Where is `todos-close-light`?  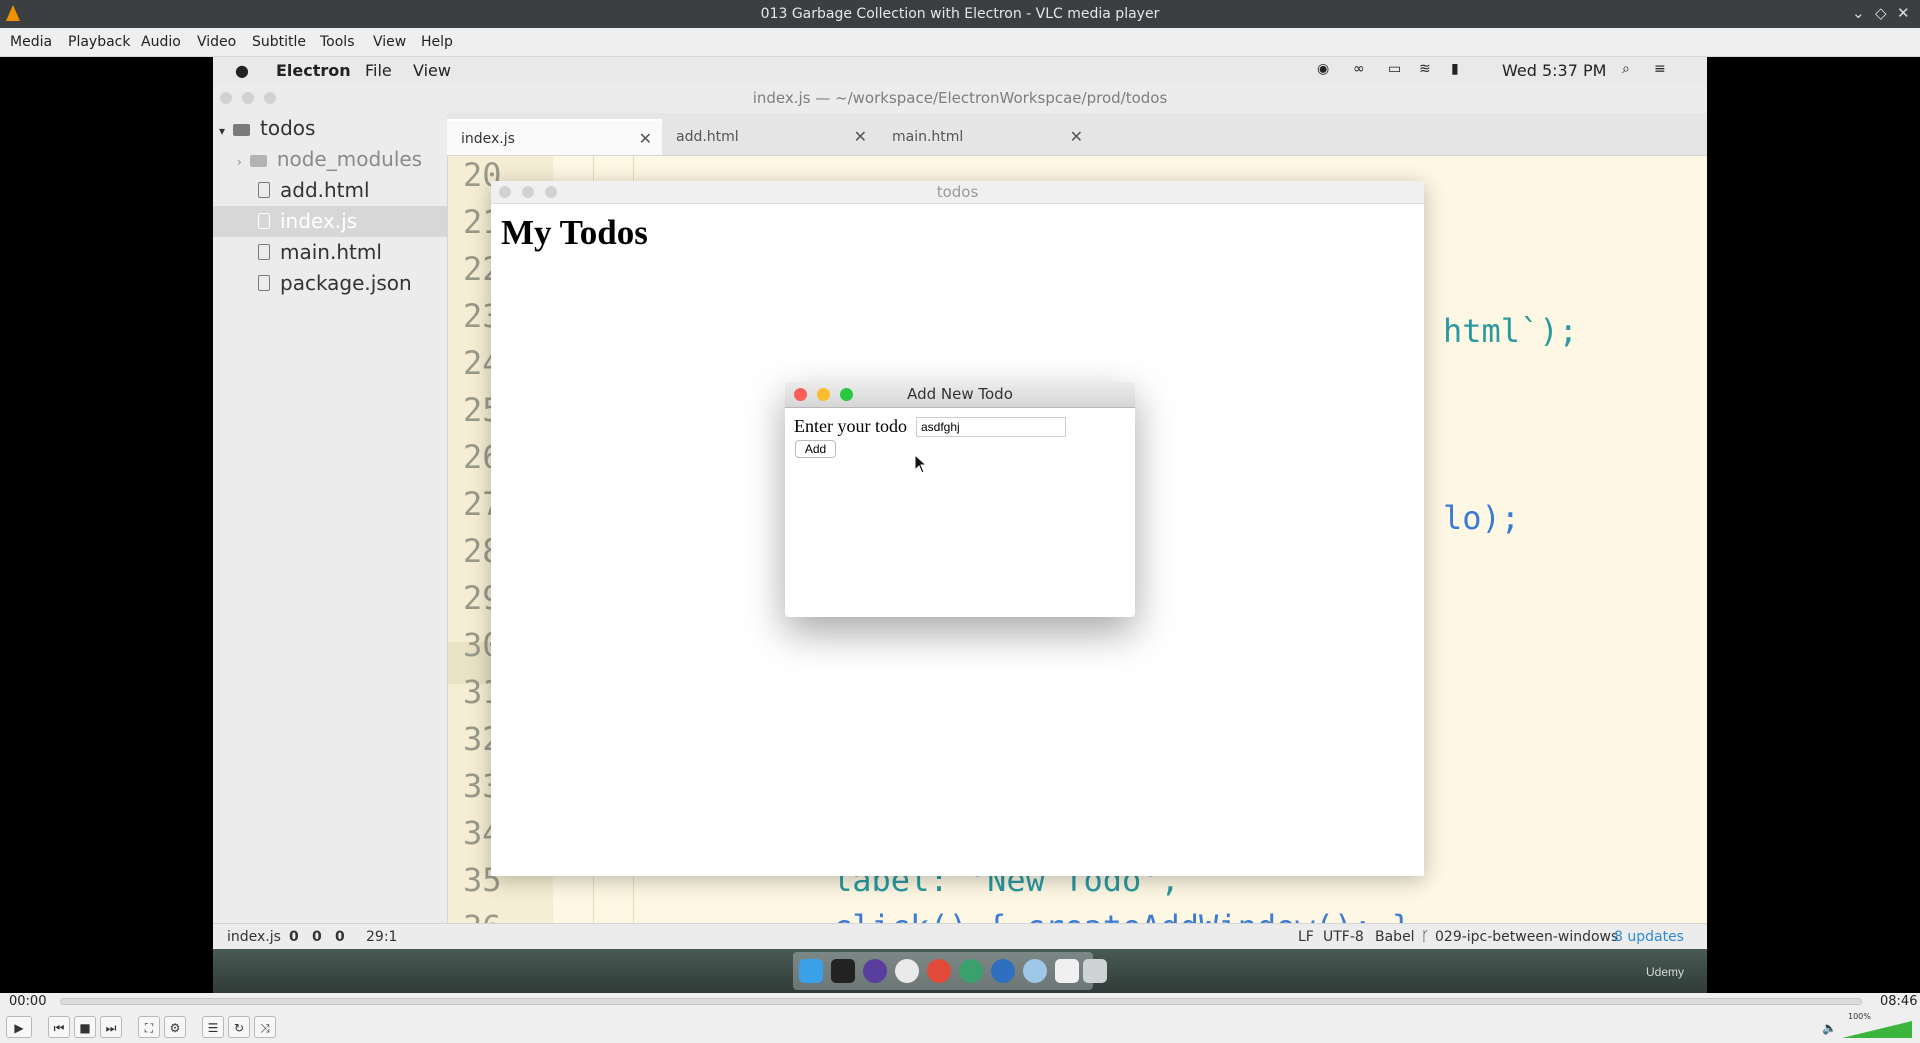 todos-close-light is located at coordinates (505, 192).